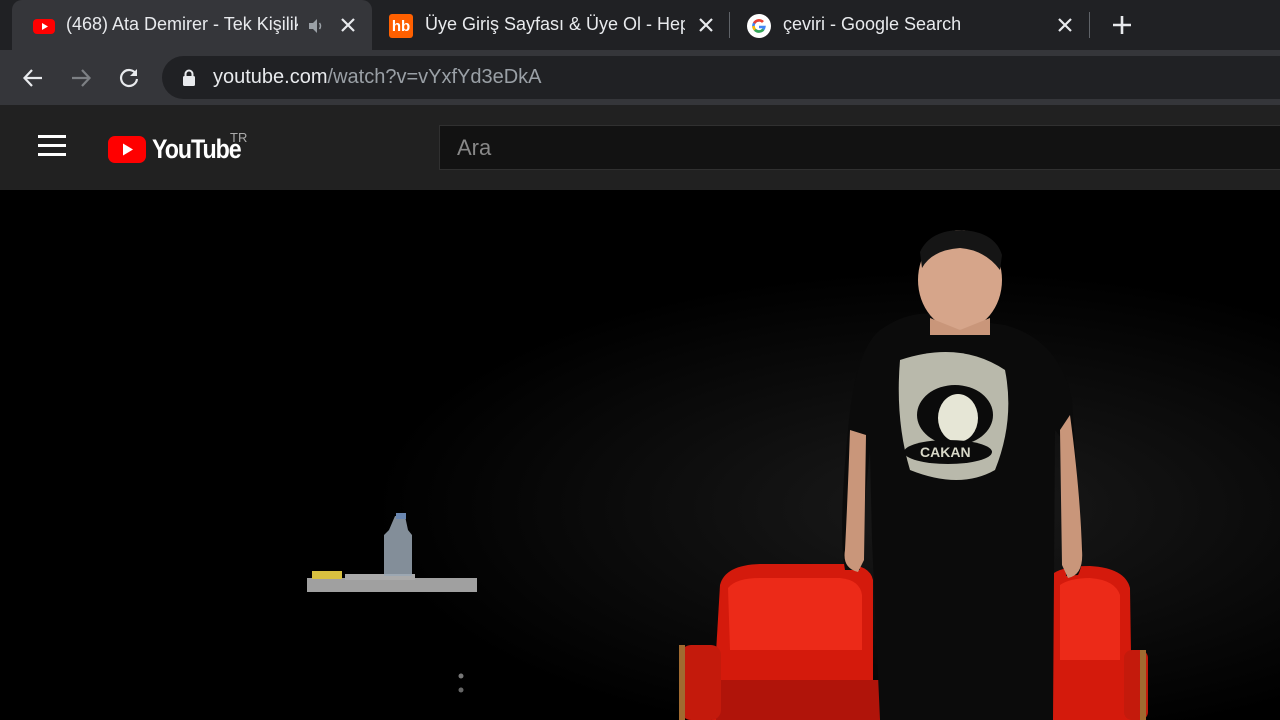 The width and height of the screenshot is (1280, 720). What do you see at coordinates (555, 24) in the screenshot?
I see `tab-title: Üye Giriş Sayfası & Üye Ol - Heps` at bounding box center [555, 24].